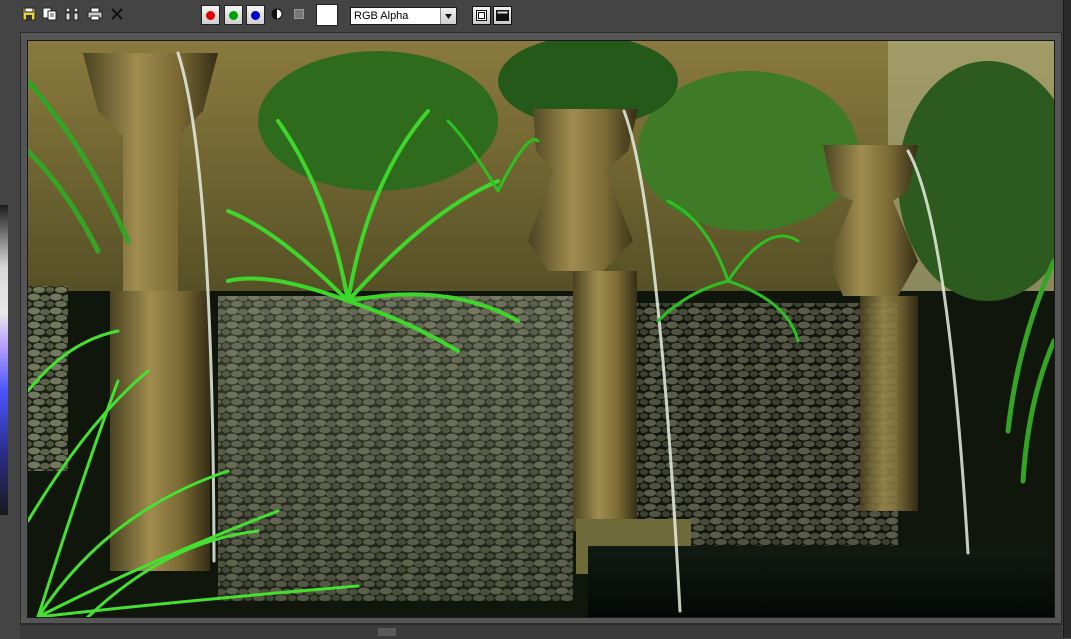 Image resolution: width=1071 pixels, height=639 pixels. Describe the element at coordinates (381, 16) in the screenshot. I see `channel-display-value: RGB Alpha` at that location.